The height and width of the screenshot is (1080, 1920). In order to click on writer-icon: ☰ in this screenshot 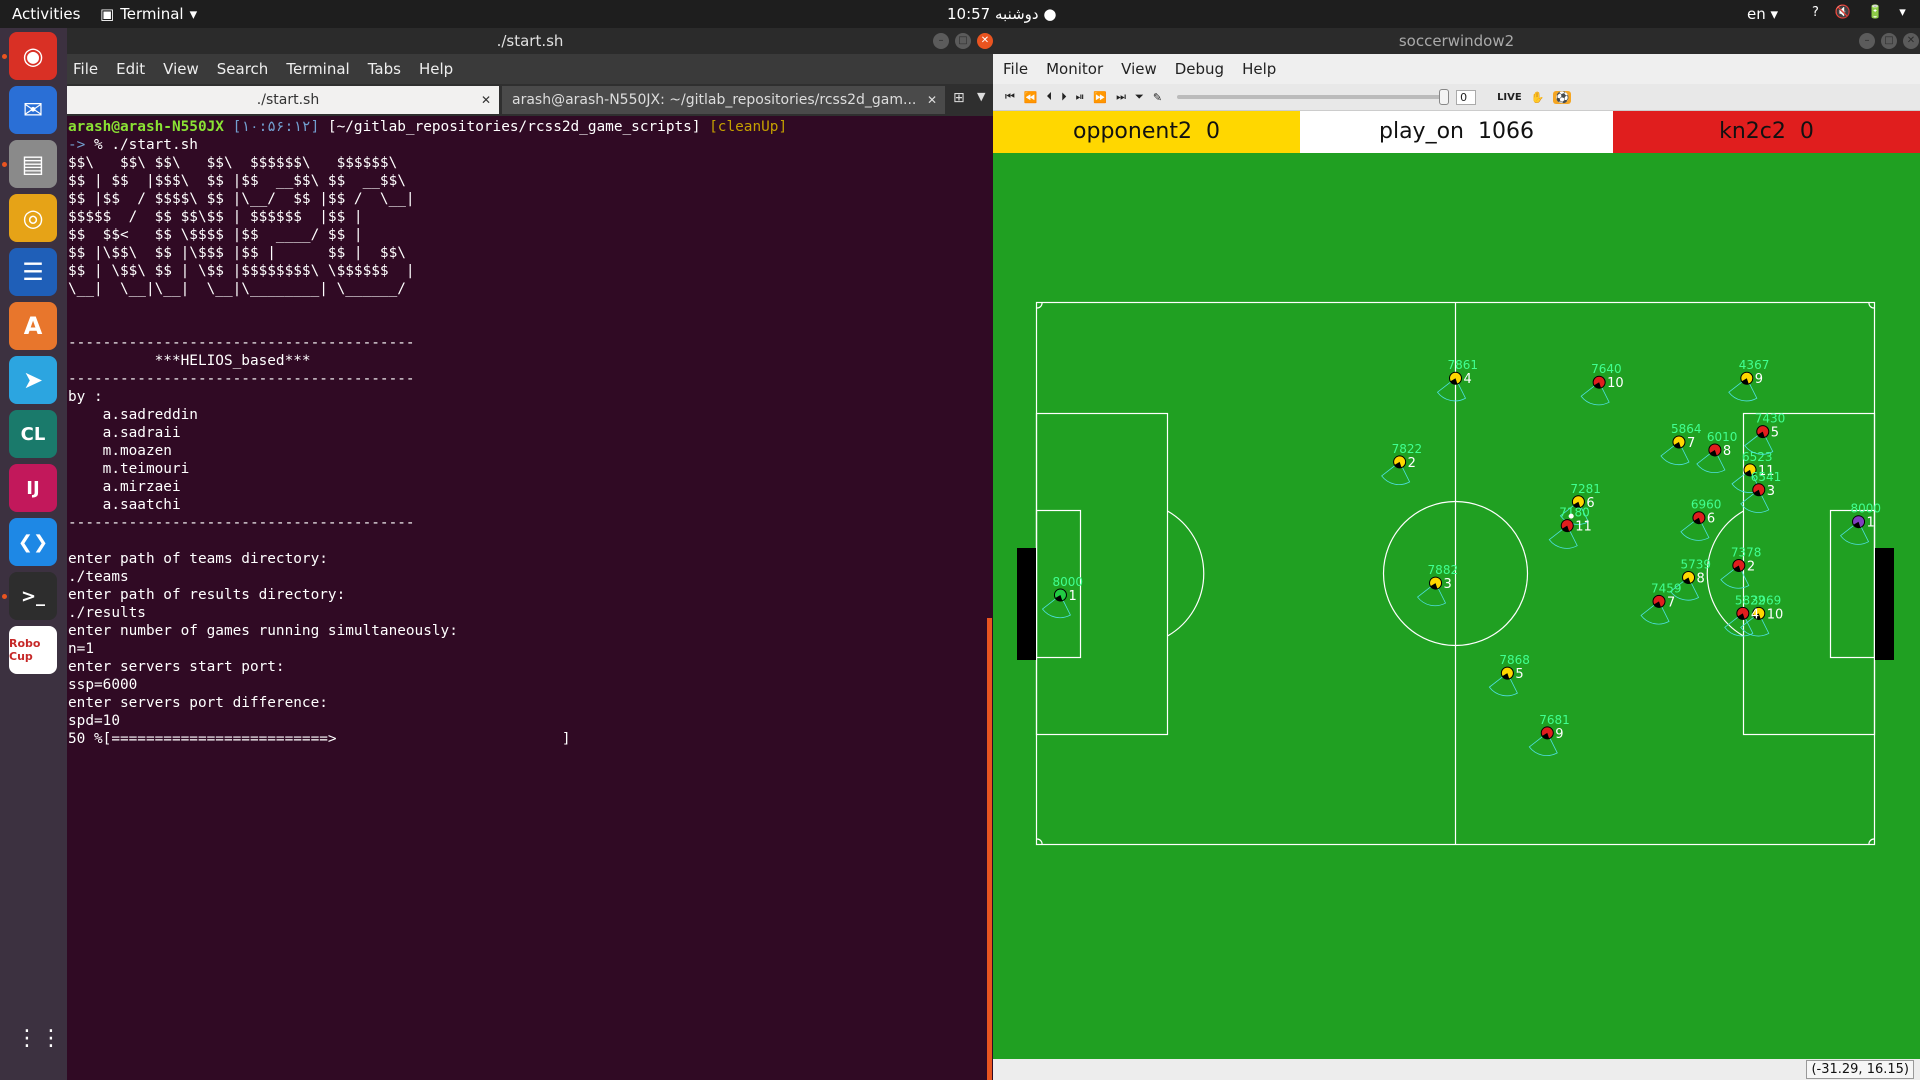, I will do `click(33, 272)`.